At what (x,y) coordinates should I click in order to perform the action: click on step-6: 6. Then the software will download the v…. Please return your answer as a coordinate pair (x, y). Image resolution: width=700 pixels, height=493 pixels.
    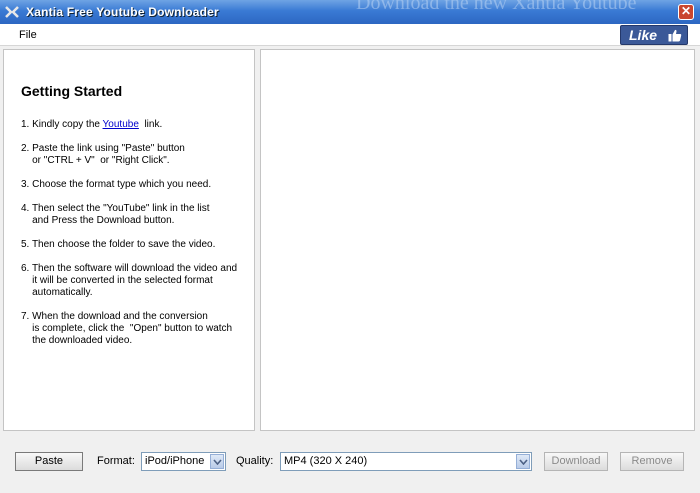
    Looking at the image, I should click on (129, 280).